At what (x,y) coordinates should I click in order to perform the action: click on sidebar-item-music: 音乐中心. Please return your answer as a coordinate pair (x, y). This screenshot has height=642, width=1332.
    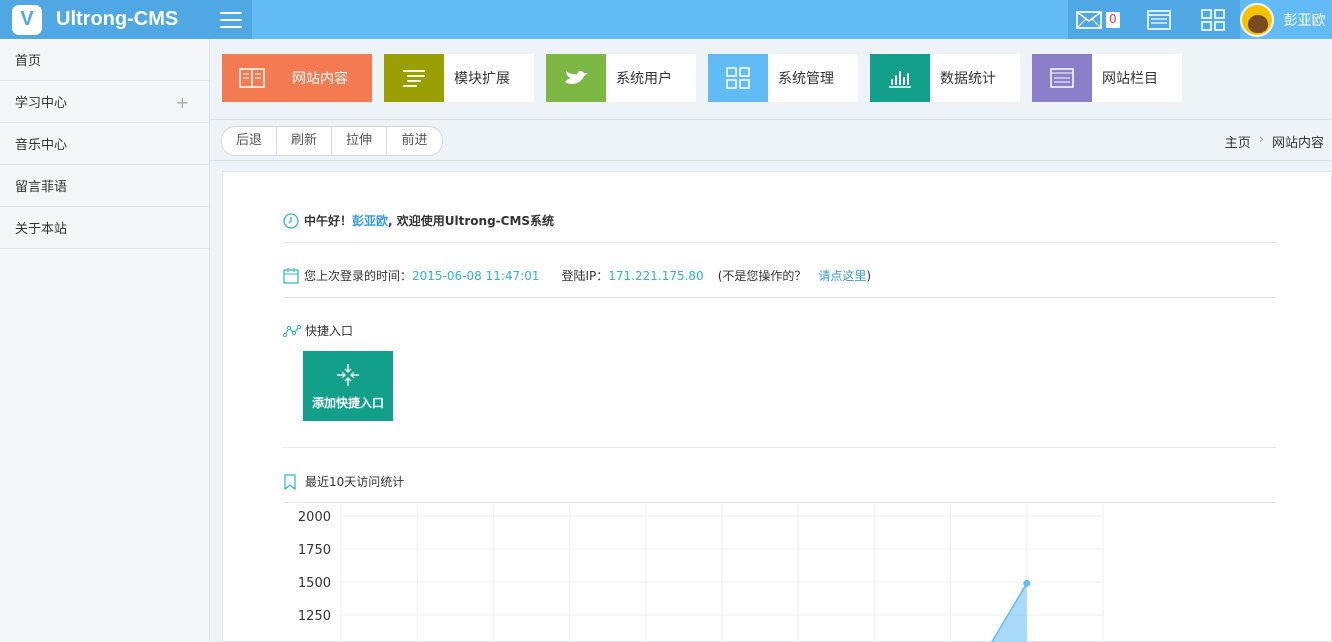
    Looking at the image, I should click on (104, 144).